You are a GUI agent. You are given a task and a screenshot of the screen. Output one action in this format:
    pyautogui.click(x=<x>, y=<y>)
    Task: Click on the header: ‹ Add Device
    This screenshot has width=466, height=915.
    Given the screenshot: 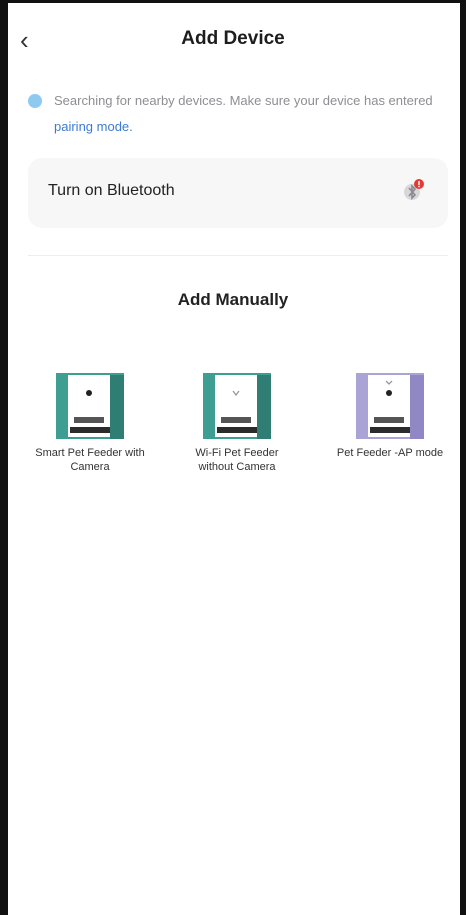 What is the action you would take?
    pyautogui.click(x=233, y=42)
    